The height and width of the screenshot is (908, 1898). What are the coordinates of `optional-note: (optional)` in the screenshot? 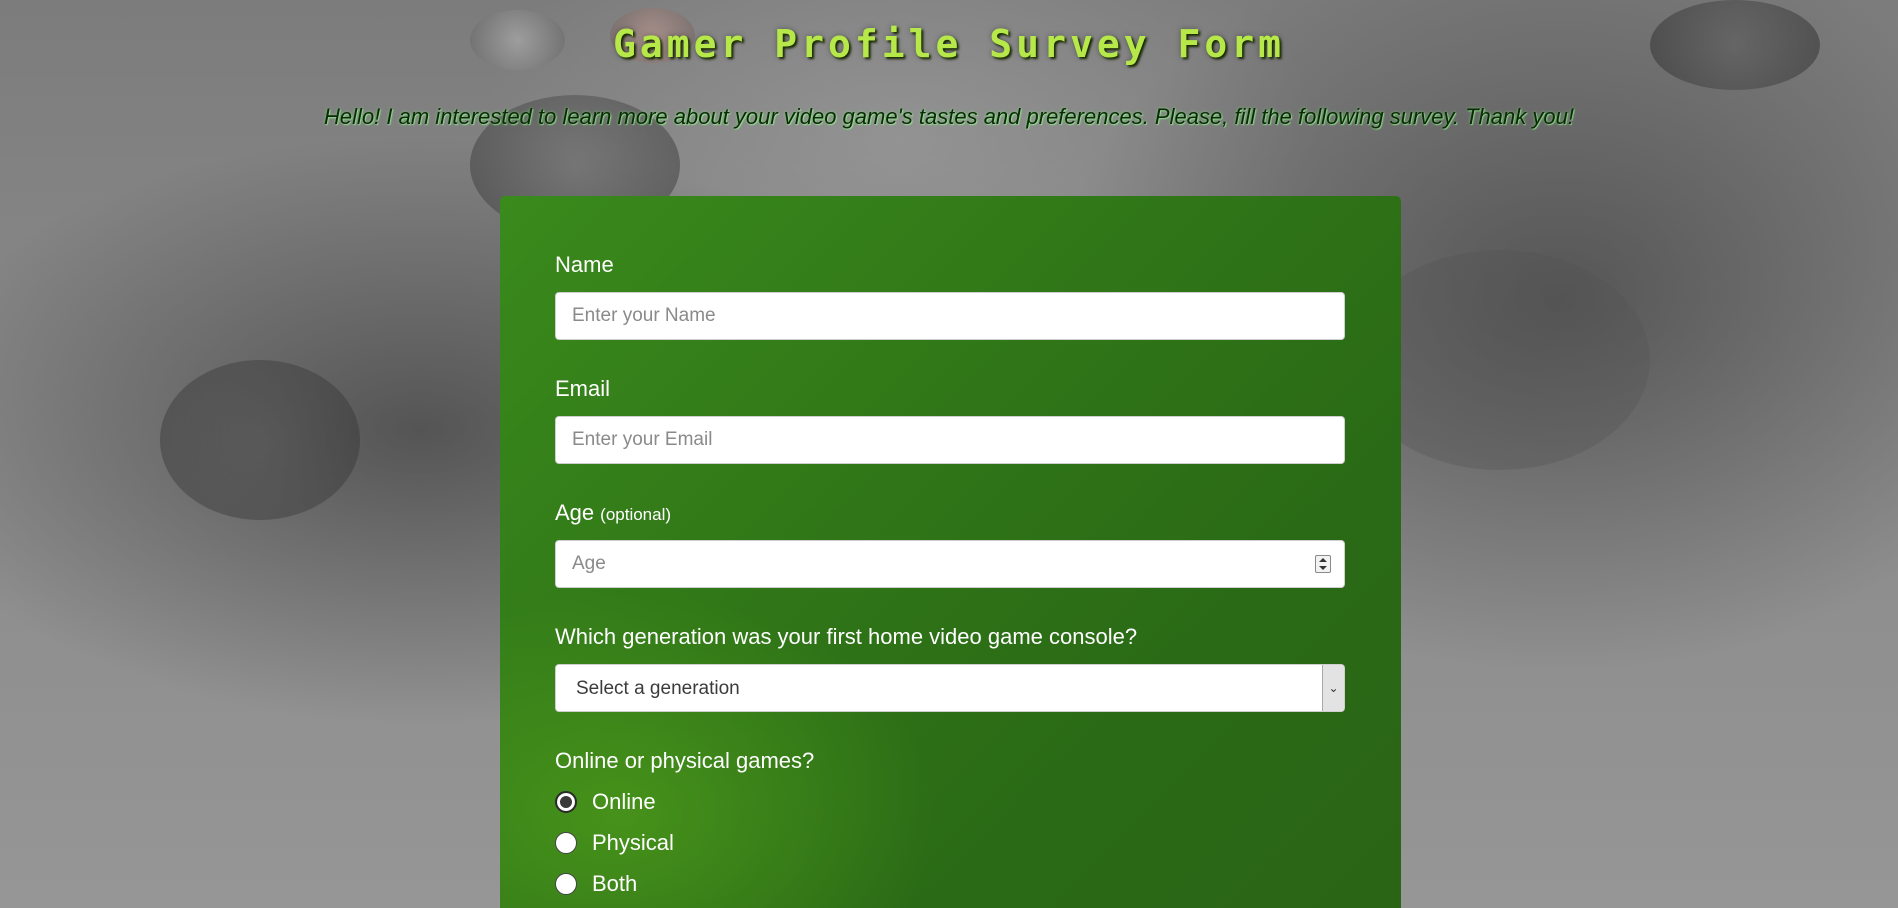 It's located at (636, 514).